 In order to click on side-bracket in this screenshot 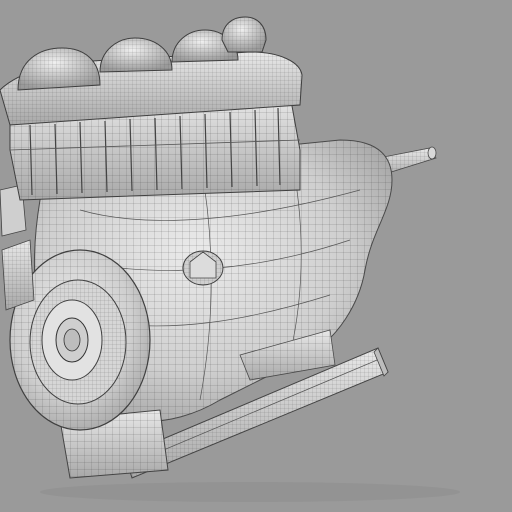, I will do `click(17, 247)`.